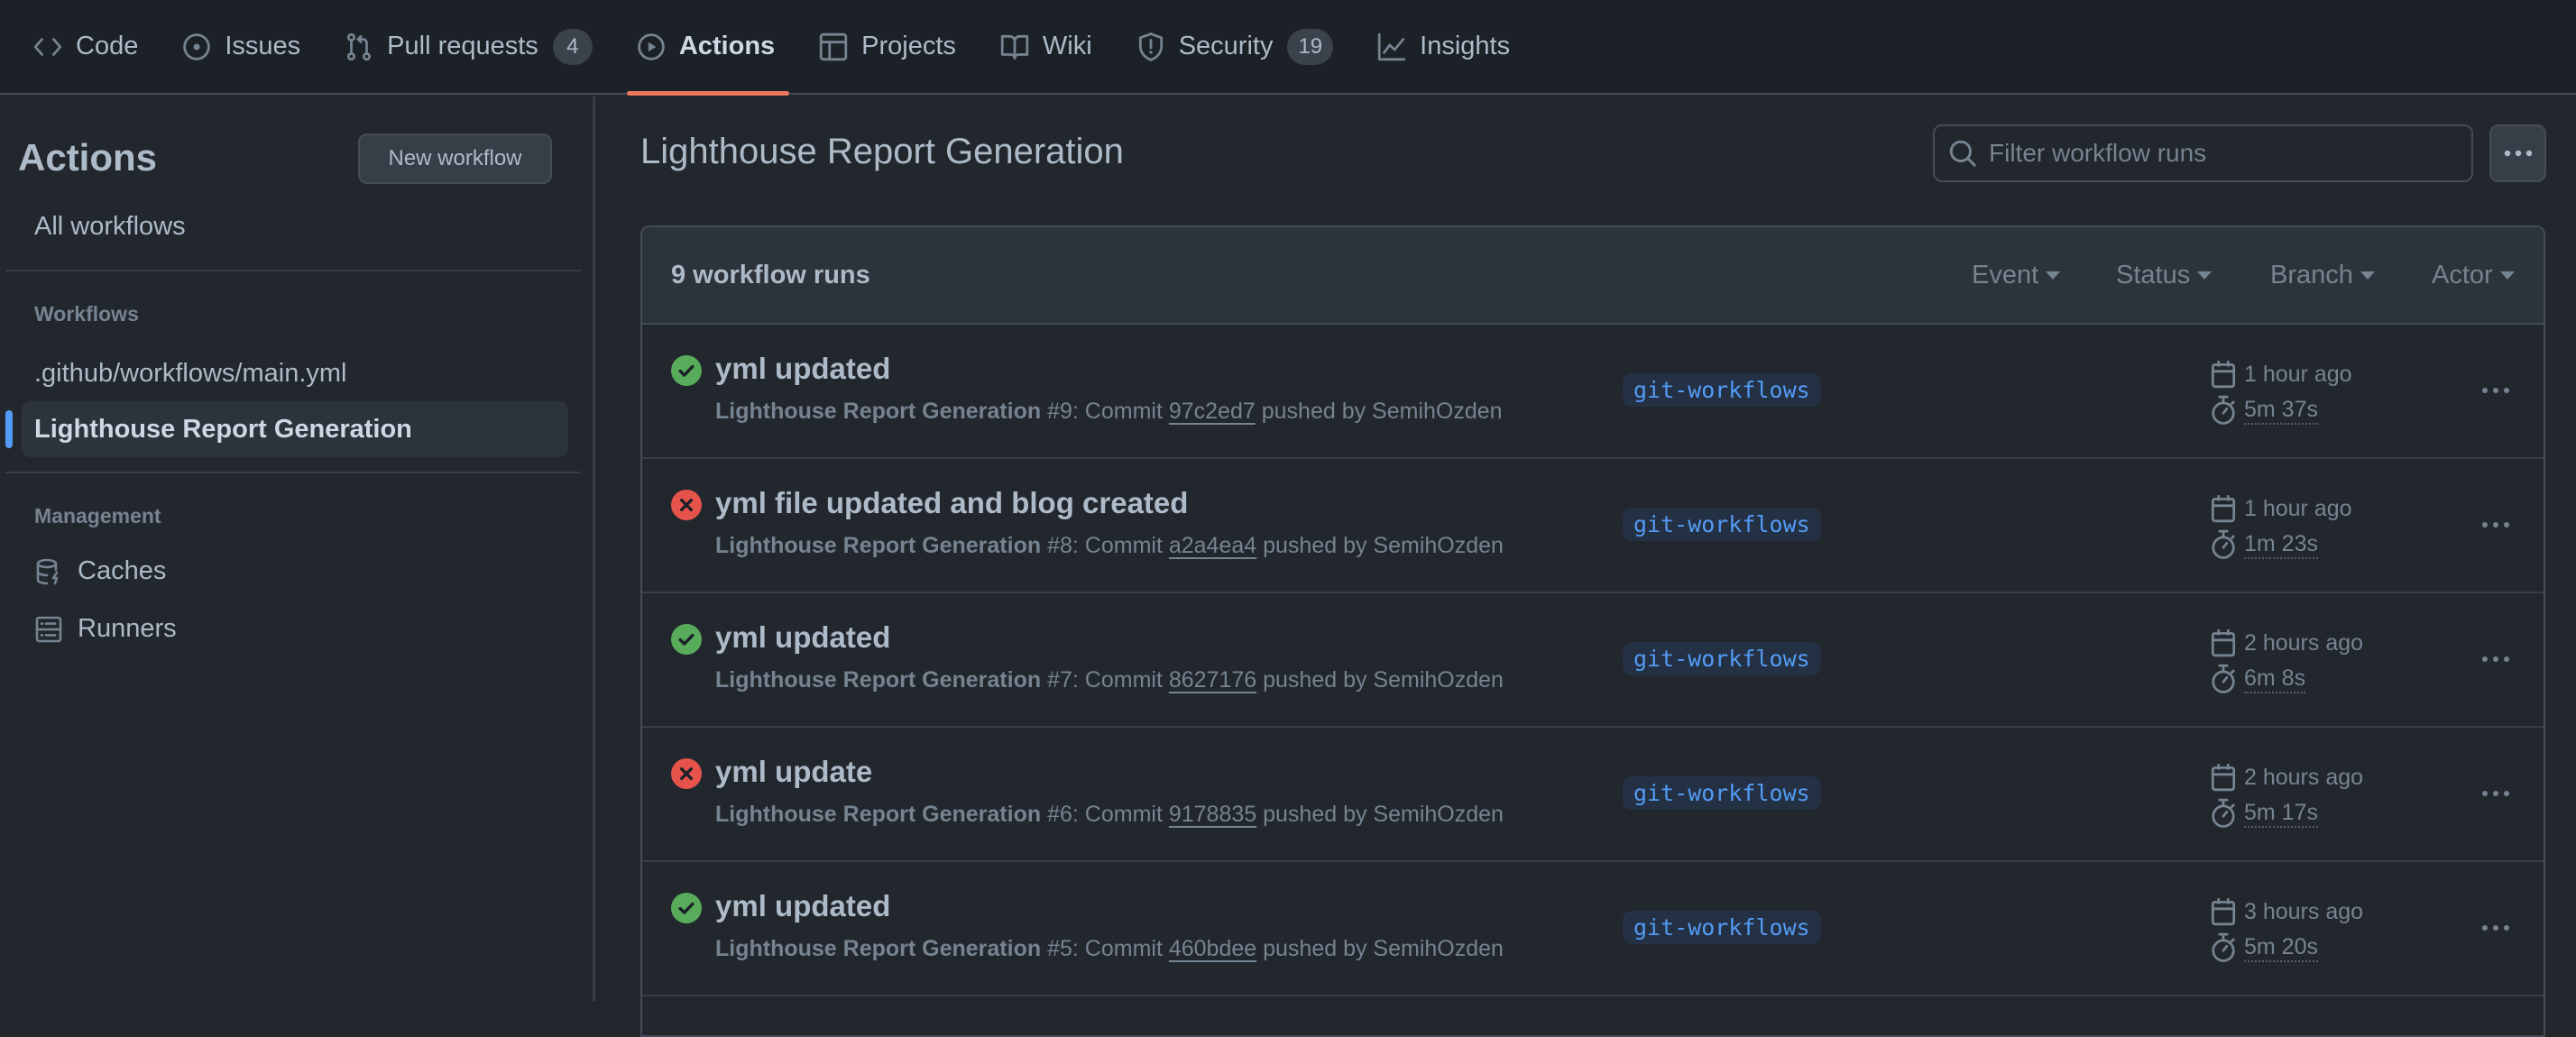 The width and height of the screenshot is (2576, 1037). Describe the element at coordinates (110, 227) in the screenshot. I see `sidebar-item-all-workflows: All workflows` at that location.